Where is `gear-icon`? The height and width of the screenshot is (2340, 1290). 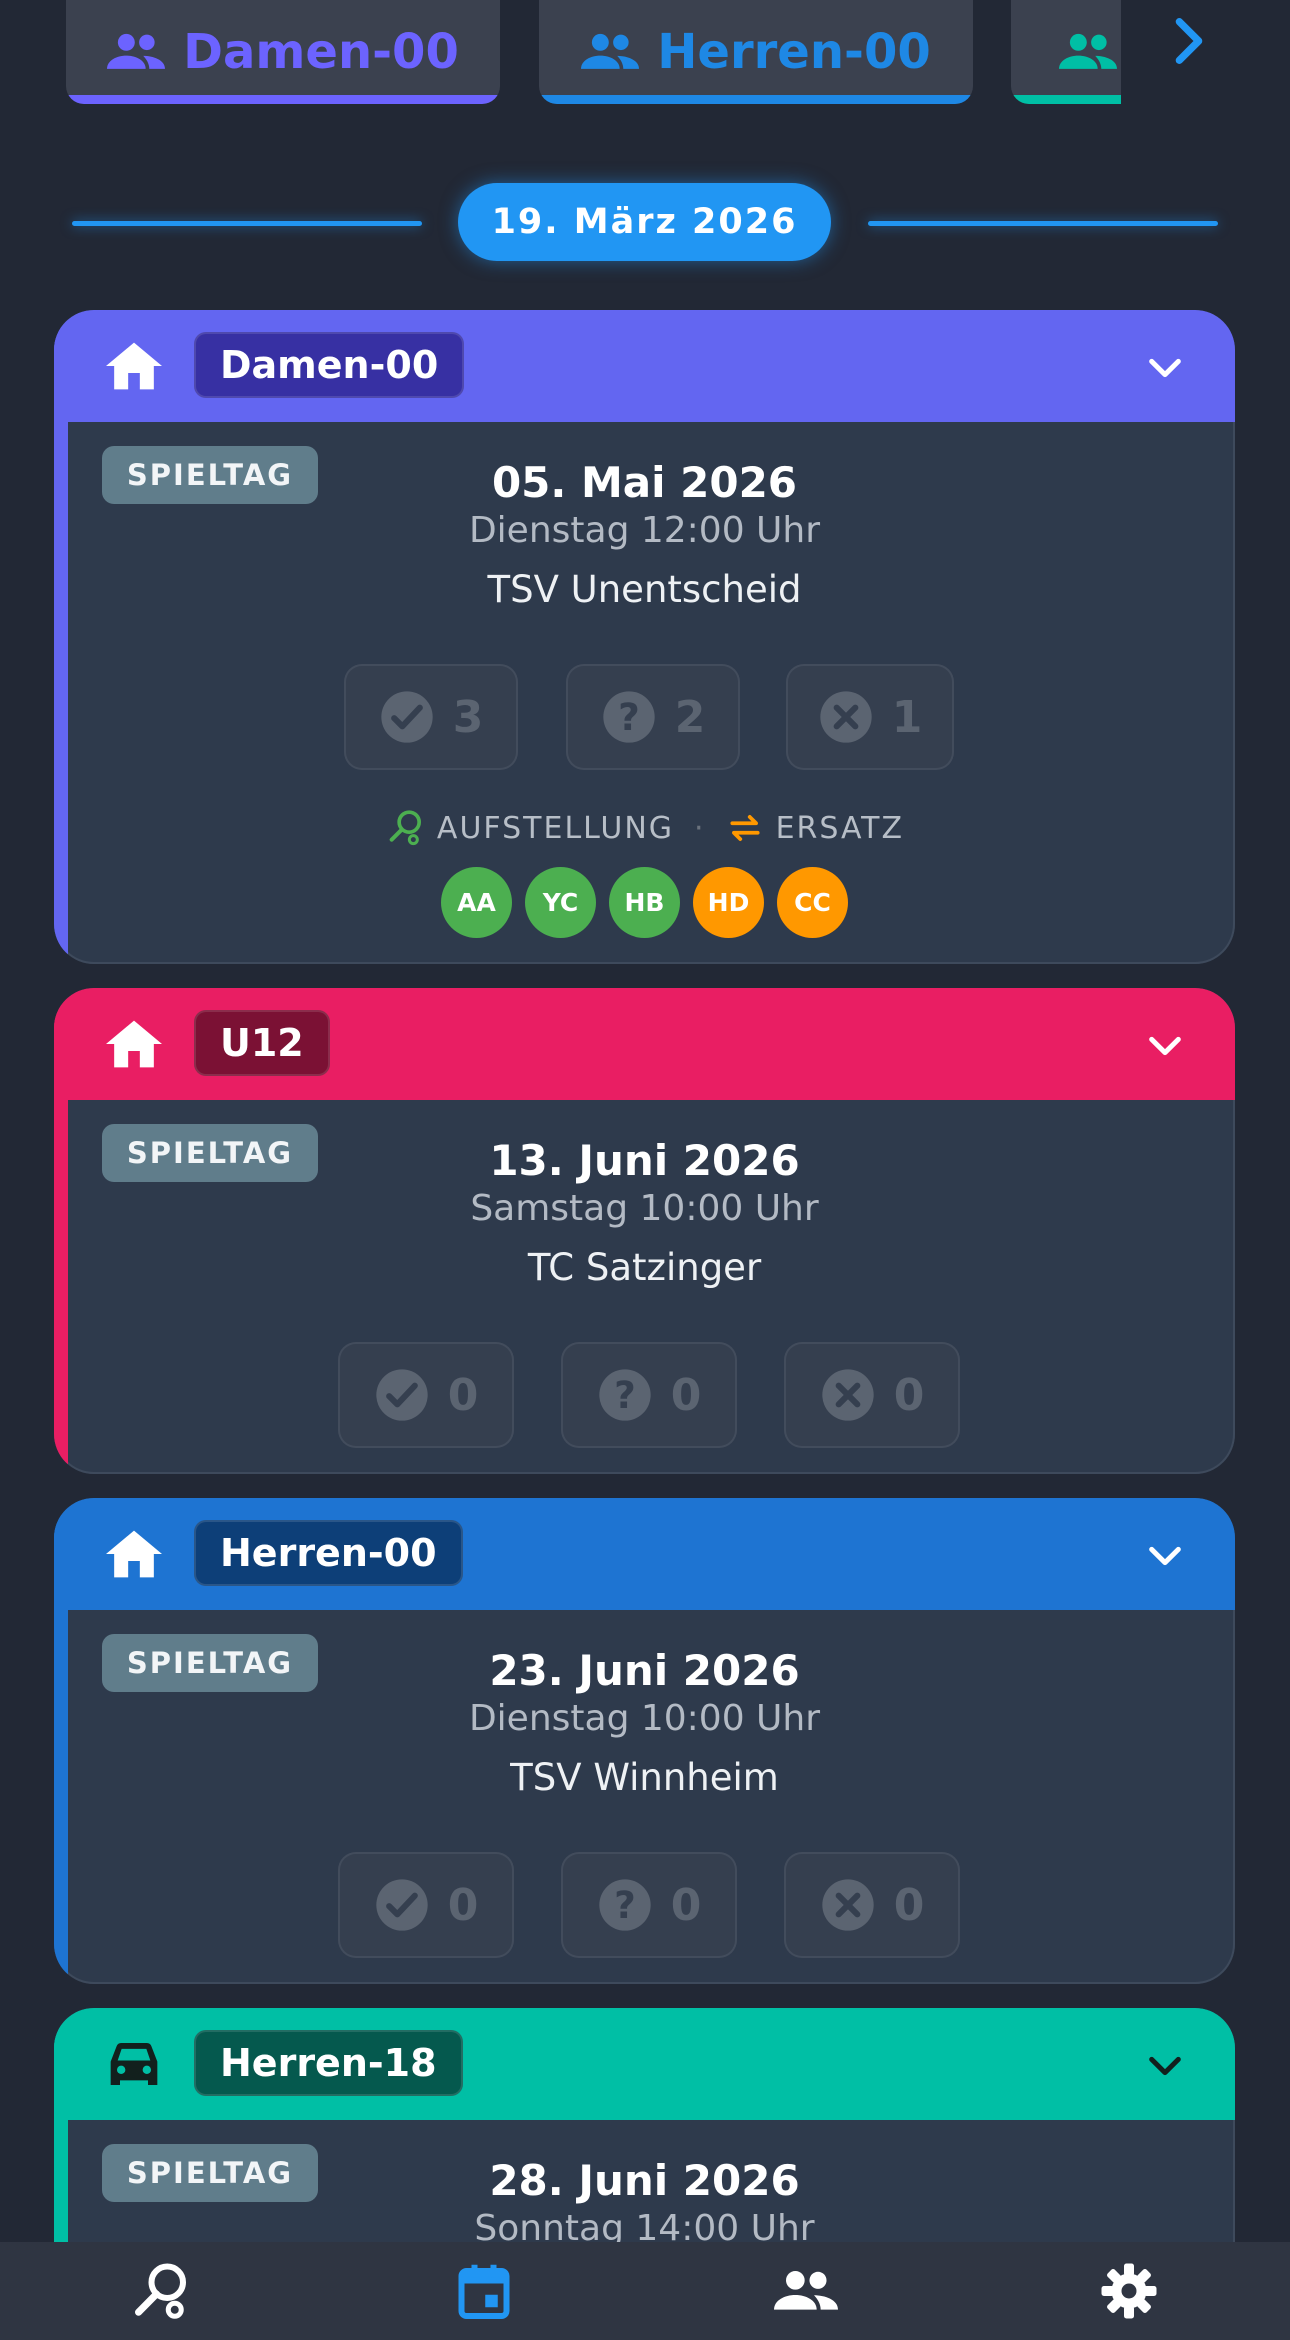 gear-icon is located at coordinates (1129, 2291).